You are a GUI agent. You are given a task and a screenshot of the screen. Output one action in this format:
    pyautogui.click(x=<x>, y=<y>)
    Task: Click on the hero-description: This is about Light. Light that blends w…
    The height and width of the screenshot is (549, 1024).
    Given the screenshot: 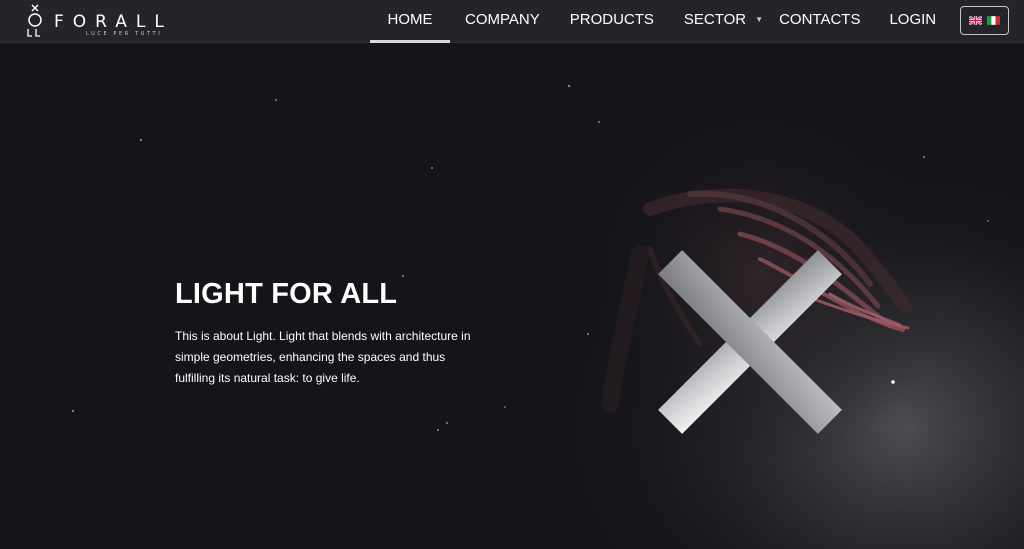 What is the action you would take?
    pyautogui.click(x=323, y=357)
    